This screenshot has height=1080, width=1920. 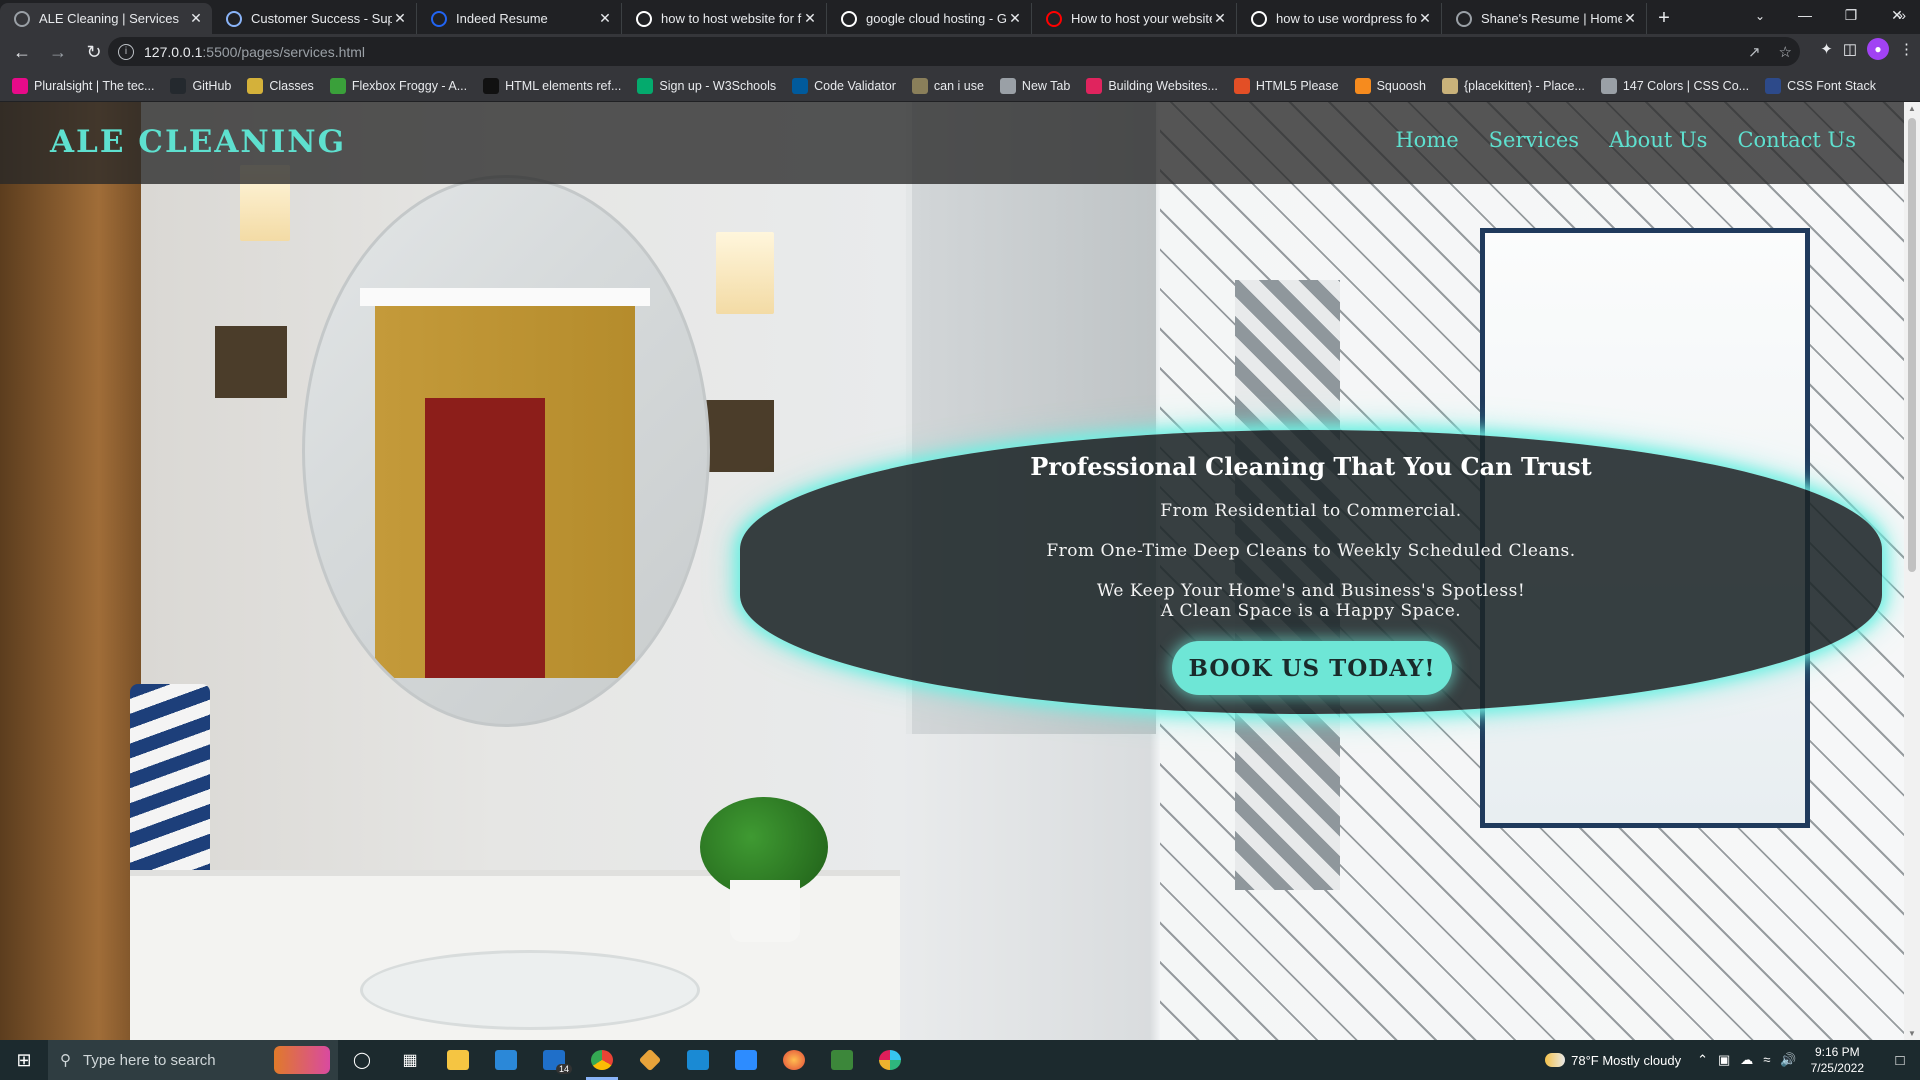 What do you see at coordinates (954, 51) in the screenshot?
I see `address-bar: i 127.0.0.1:5500/pages/services.html ↗ ☆` at bounding box center [954, 51].